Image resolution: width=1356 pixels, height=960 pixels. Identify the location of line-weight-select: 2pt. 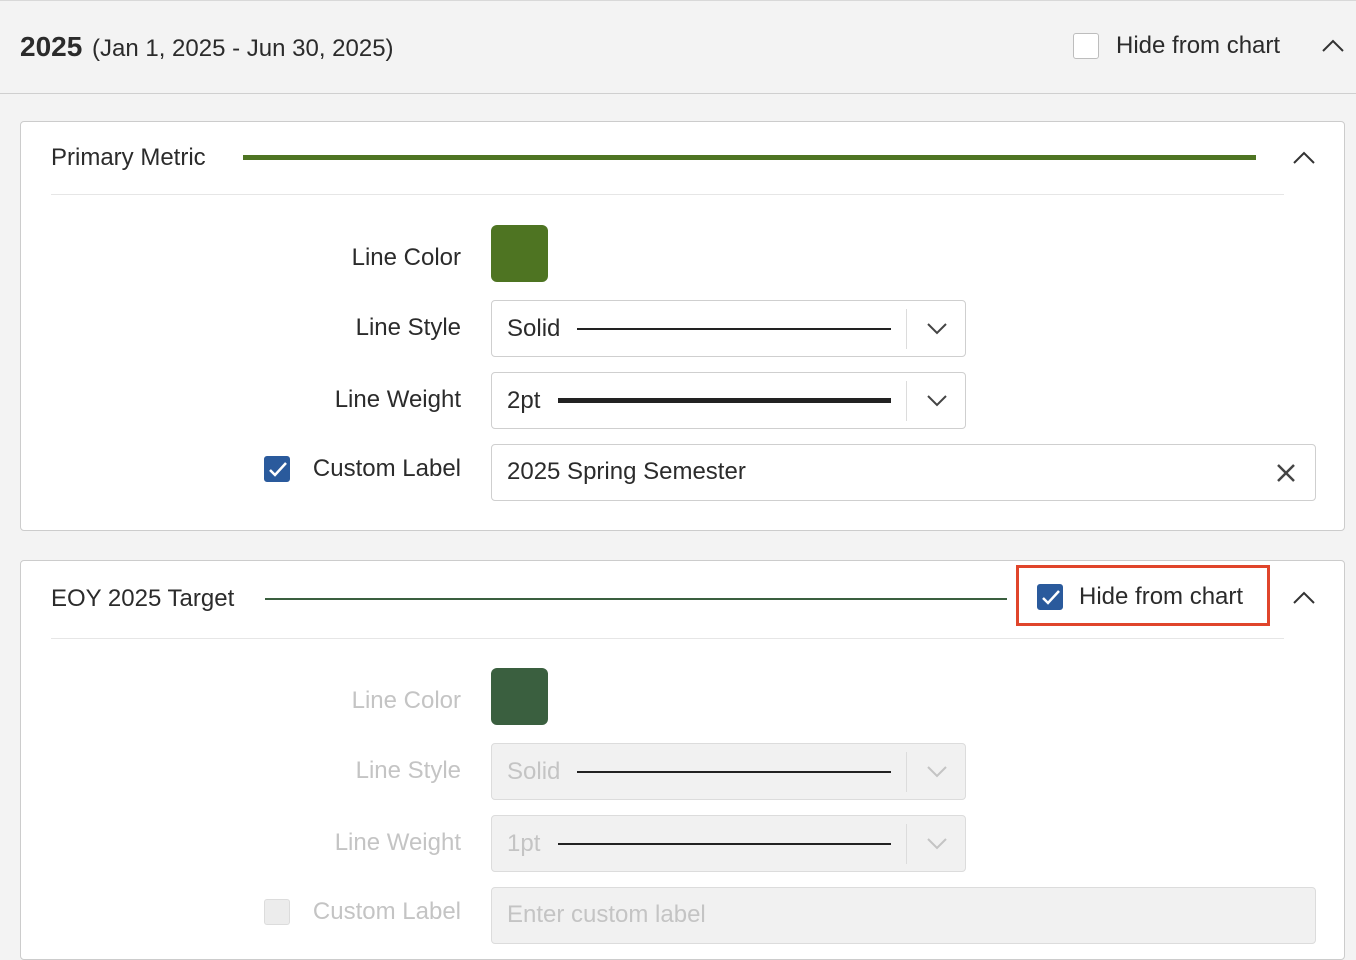
(728, 400).